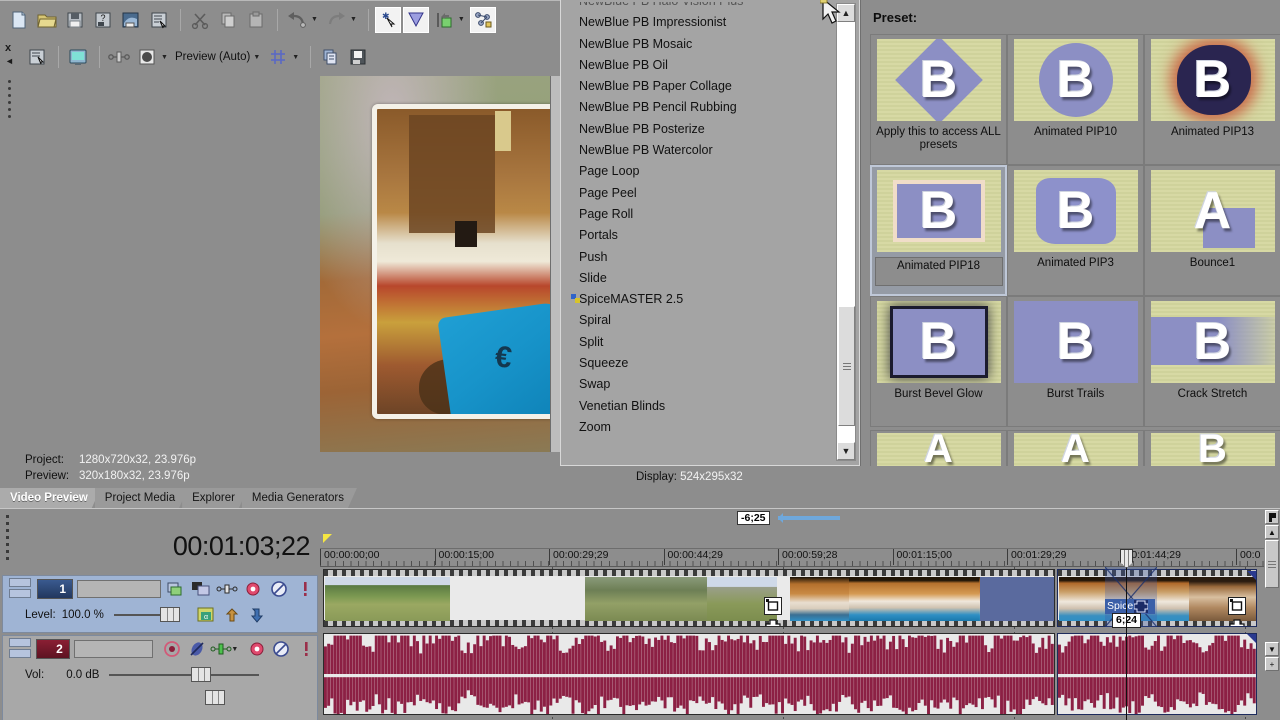 This screenshot has width=1280, height=720. Describe the element at coordinates (461, 19) in the screenshot. I see `ripple-dropdown-arrow: ▼` at that location.